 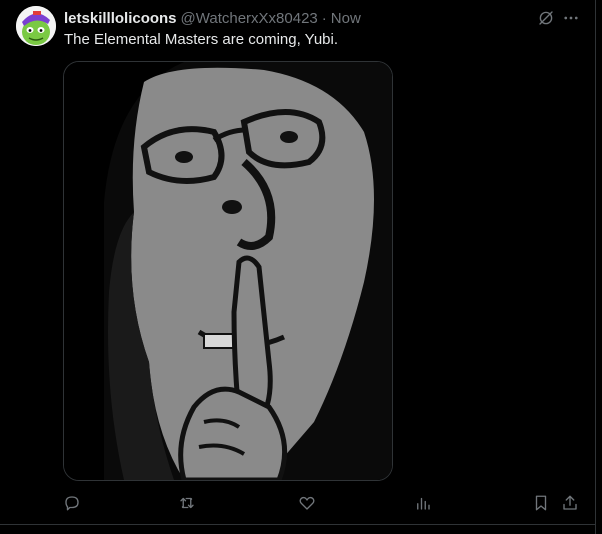 I want to click on repost-button, so click(x=187, y=503).